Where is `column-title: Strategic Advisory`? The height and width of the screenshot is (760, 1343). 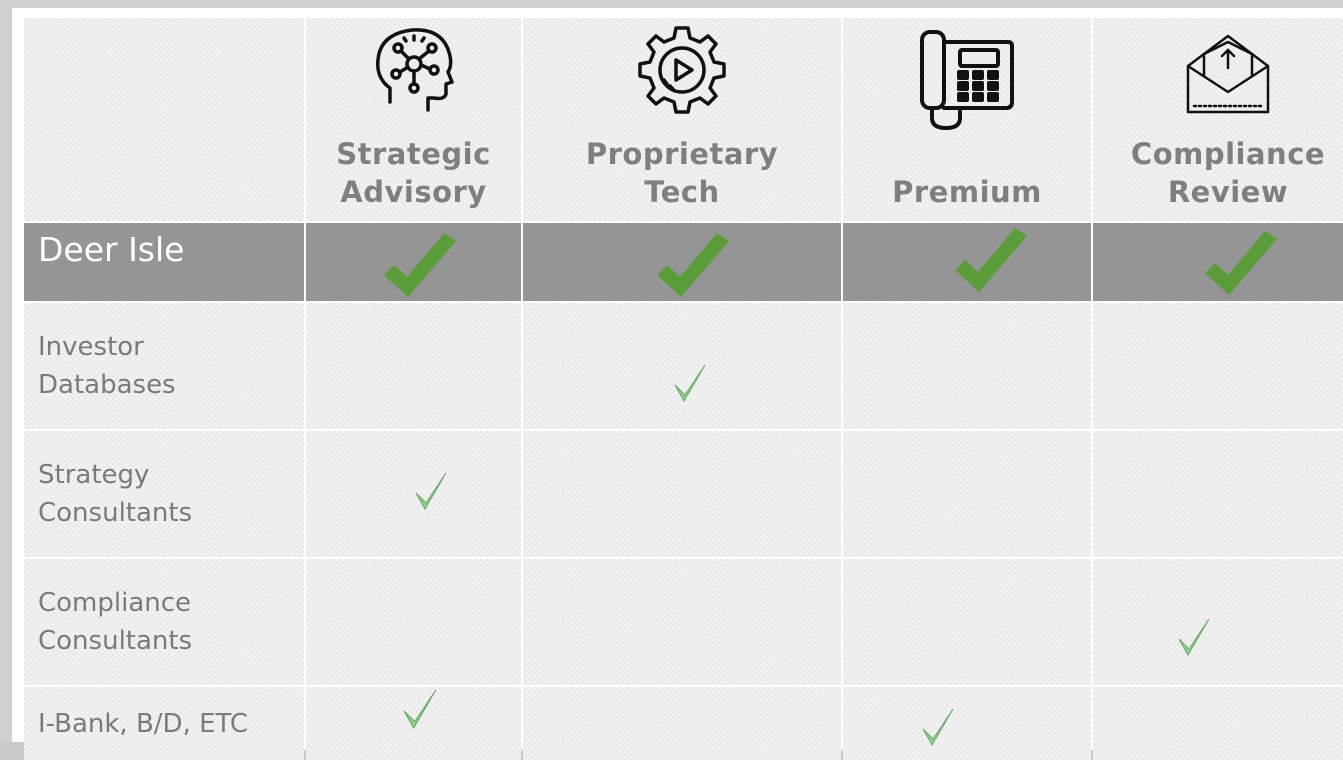
column-title: Strategic Advisory is located at coordinates (413, 173).